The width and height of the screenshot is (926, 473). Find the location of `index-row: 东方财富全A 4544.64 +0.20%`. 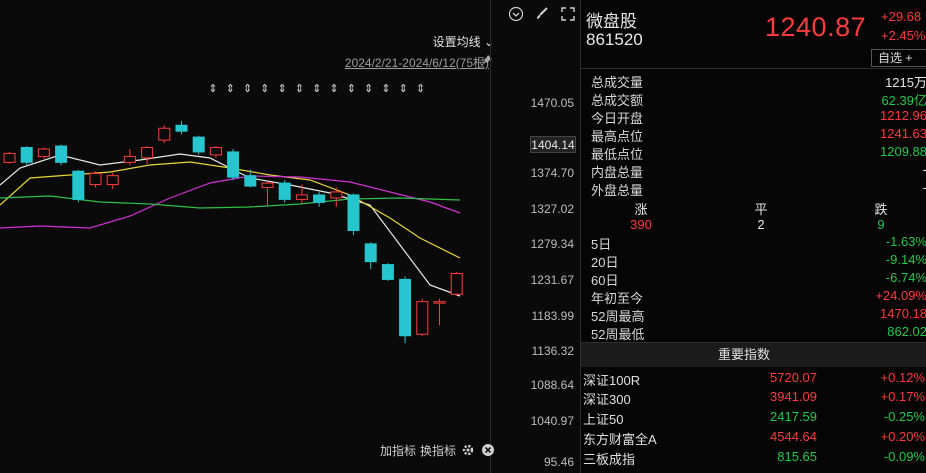

index-row: 东方财富全A 4544.64 +0.20% is located at coordinates (754, 438).